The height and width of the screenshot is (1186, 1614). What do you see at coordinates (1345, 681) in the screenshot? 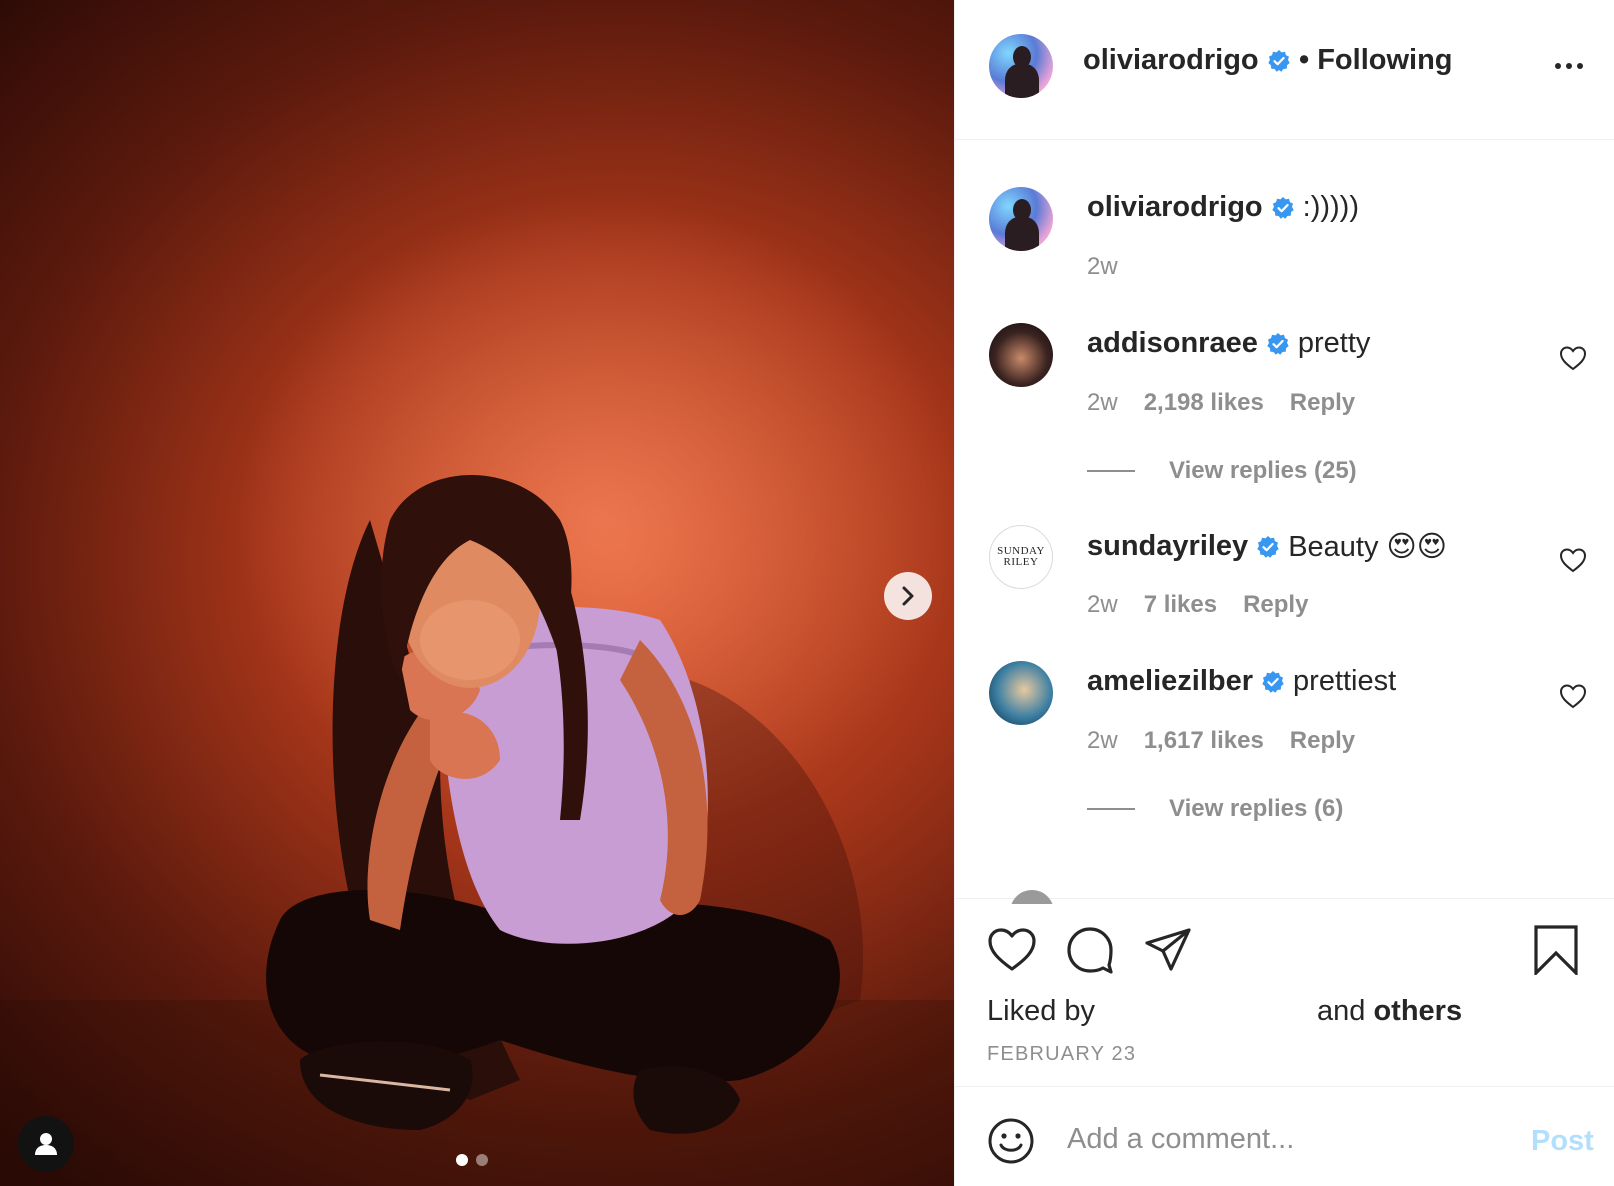
I see `comment-text: prettiest` at bounding box center [1345, 681].